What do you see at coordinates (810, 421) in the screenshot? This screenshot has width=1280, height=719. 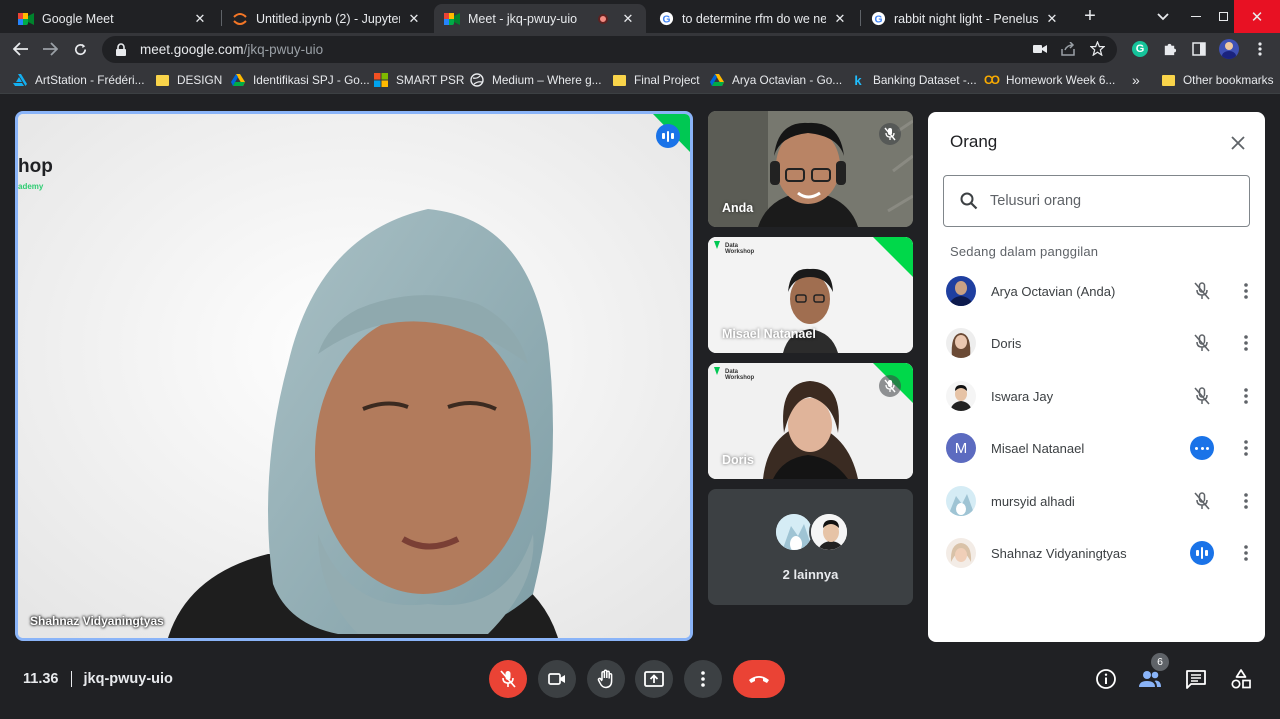 I see `participant-tile-doris: Data Workshop Doris` at bounding box center [810, 421].